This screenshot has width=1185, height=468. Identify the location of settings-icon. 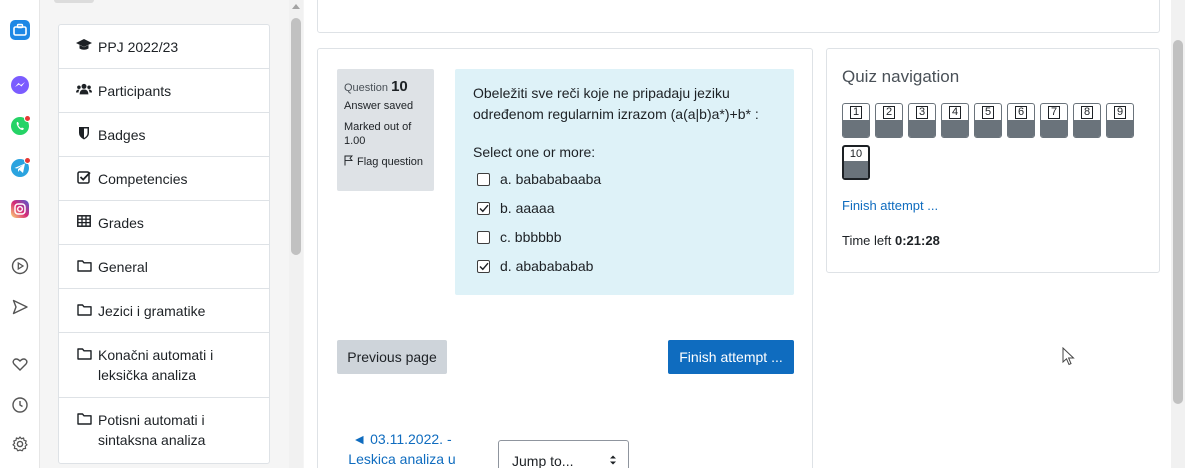
(20, 444).